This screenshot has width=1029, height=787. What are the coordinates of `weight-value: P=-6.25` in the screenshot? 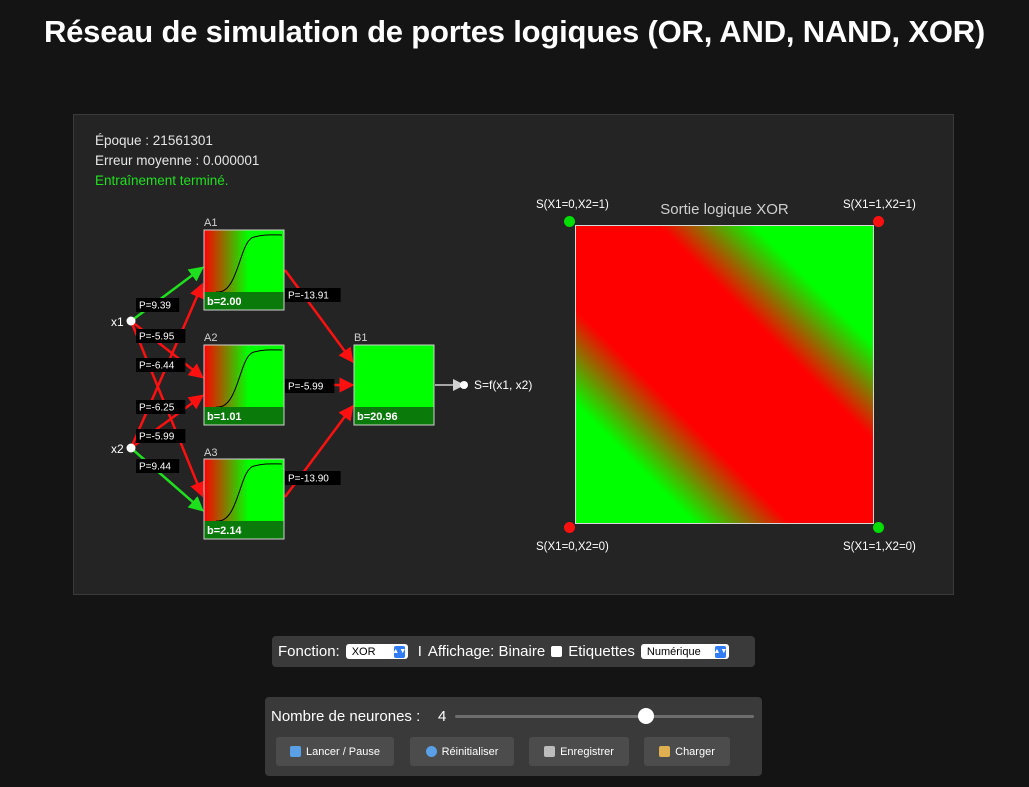 It's located at (157, 408).